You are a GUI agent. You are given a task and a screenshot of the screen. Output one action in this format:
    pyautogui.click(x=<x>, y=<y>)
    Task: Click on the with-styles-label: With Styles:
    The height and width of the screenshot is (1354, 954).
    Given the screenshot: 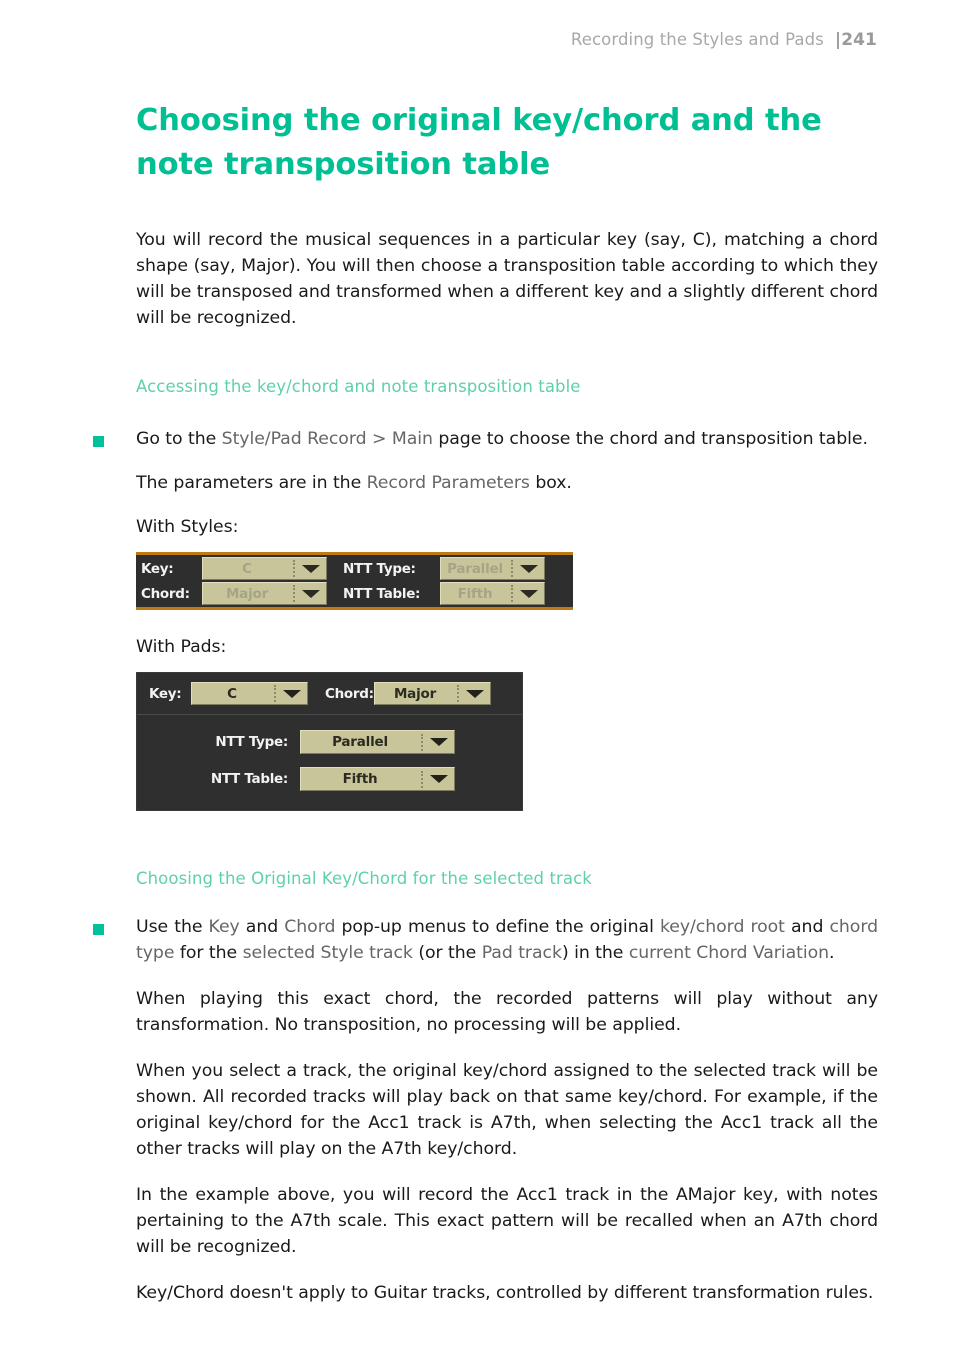 What is the action you would take?
    pyautogui.click(x=187, y=527)
    